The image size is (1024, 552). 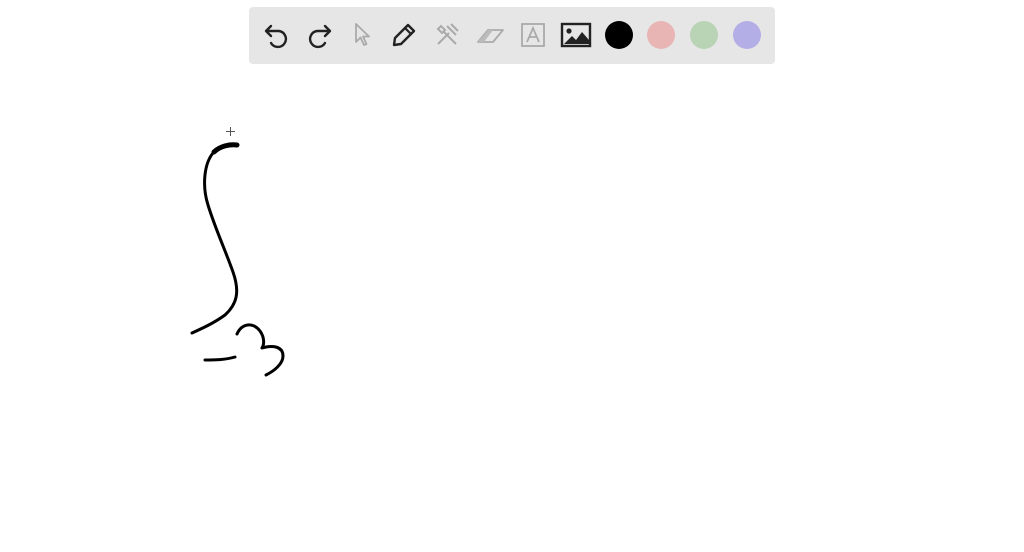 I want to click on ink-stroke-three, so click(x=260, y=350).